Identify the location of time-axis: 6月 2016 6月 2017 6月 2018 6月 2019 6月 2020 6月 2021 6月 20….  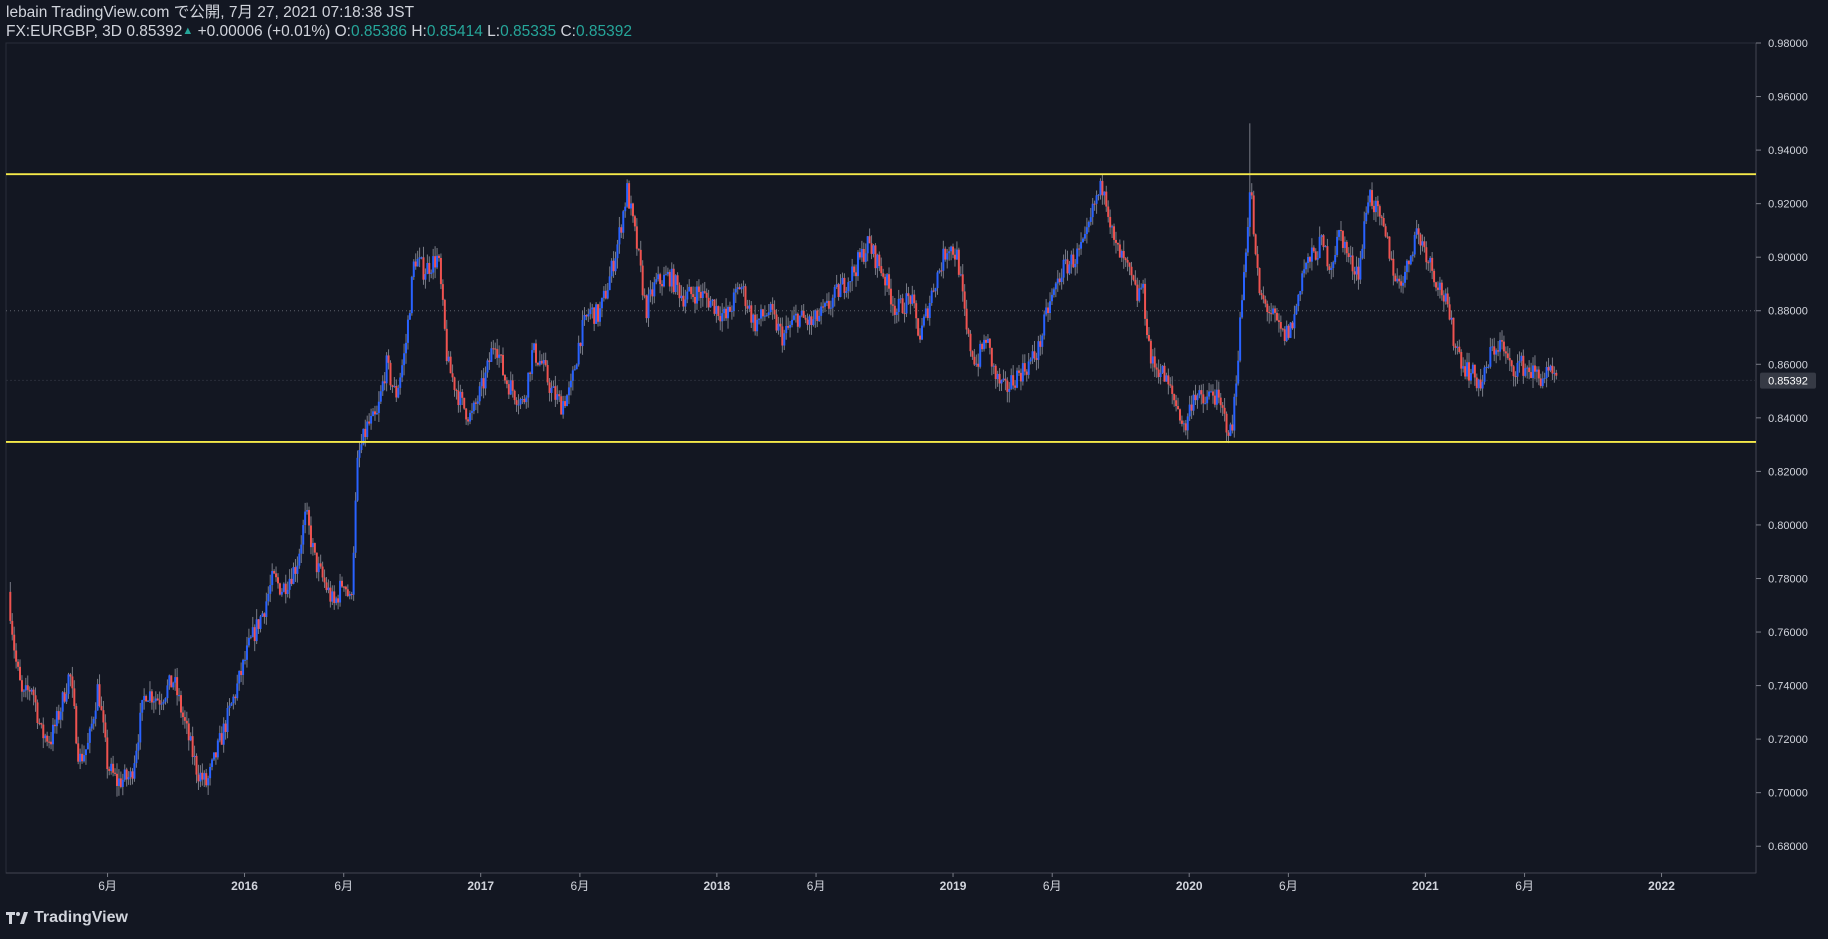
(886, 883).